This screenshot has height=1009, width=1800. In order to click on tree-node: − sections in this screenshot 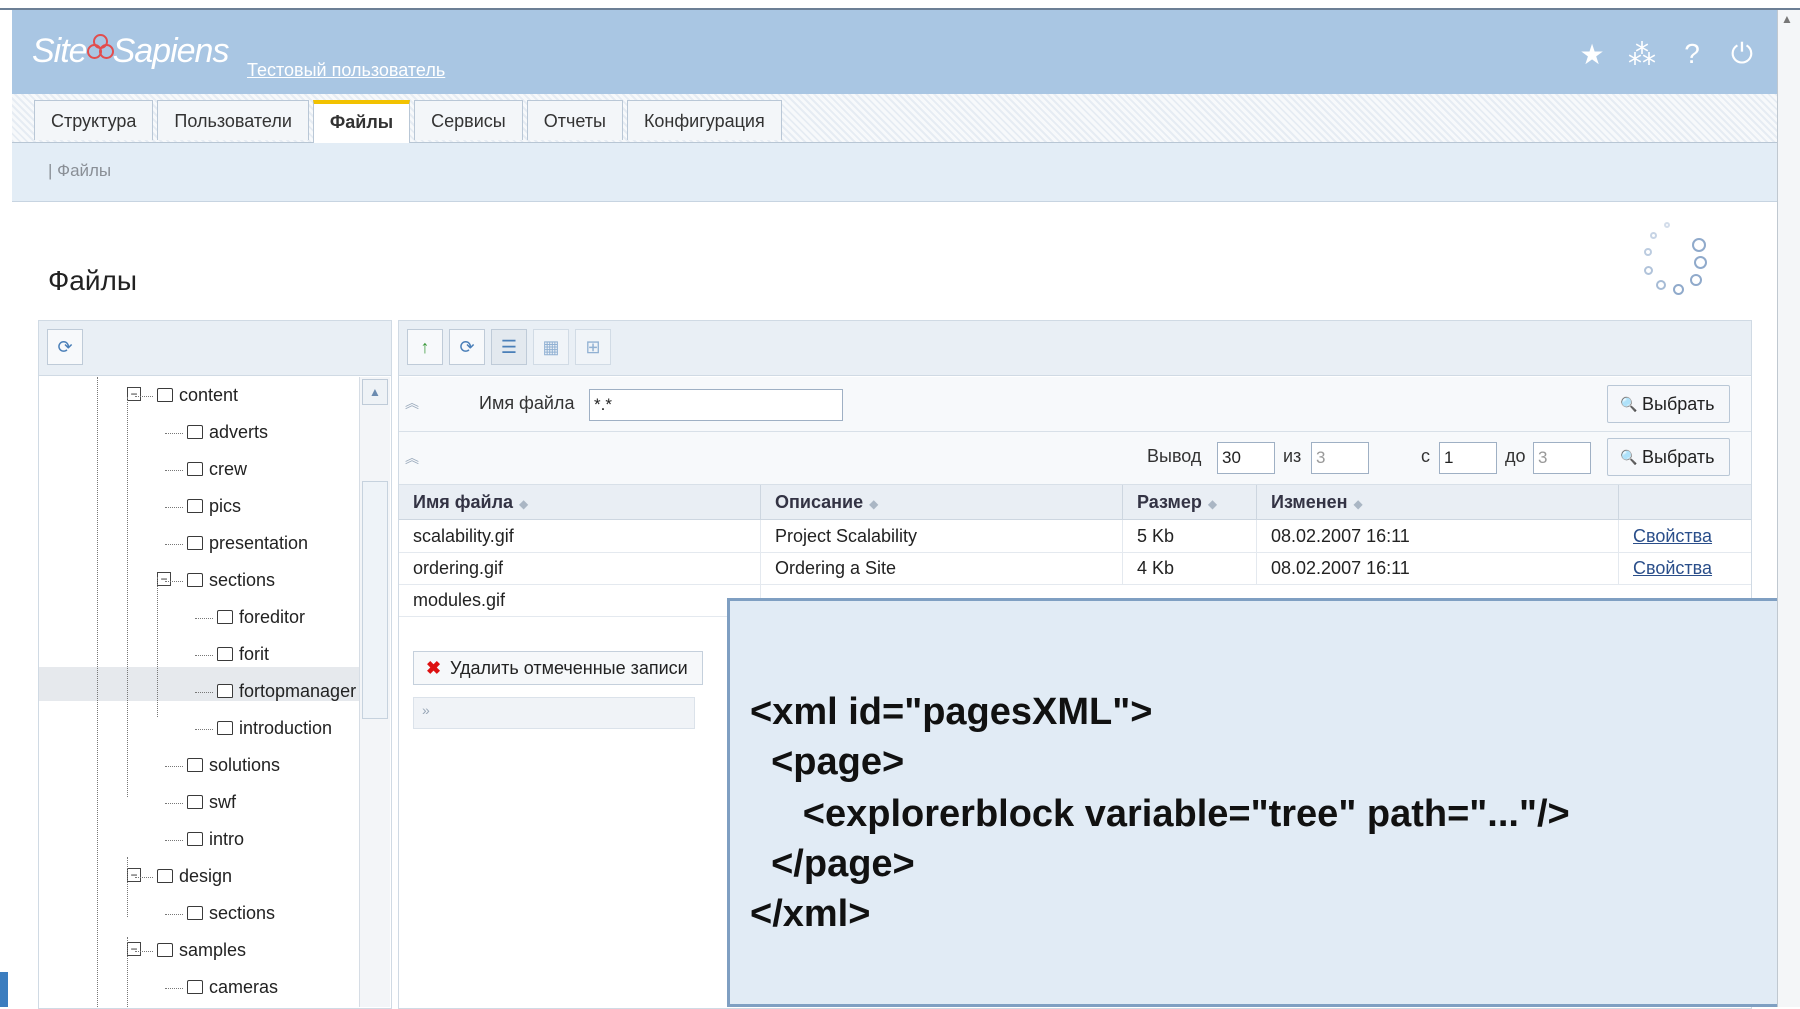, I will do `click(216, 580)`.